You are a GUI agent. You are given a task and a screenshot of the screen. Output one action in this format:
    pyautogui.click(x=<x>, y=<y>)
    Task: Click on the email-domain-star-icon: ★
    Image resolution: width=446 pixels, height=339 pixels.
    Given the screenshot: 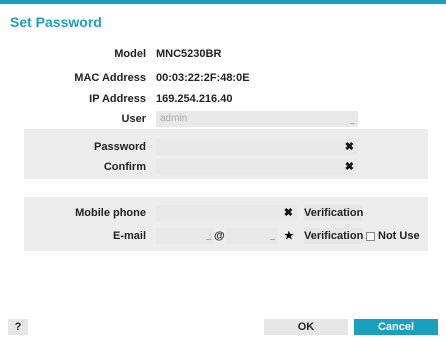 What is the action you would take?
    pyautogui.click(x=289, y=236)
    